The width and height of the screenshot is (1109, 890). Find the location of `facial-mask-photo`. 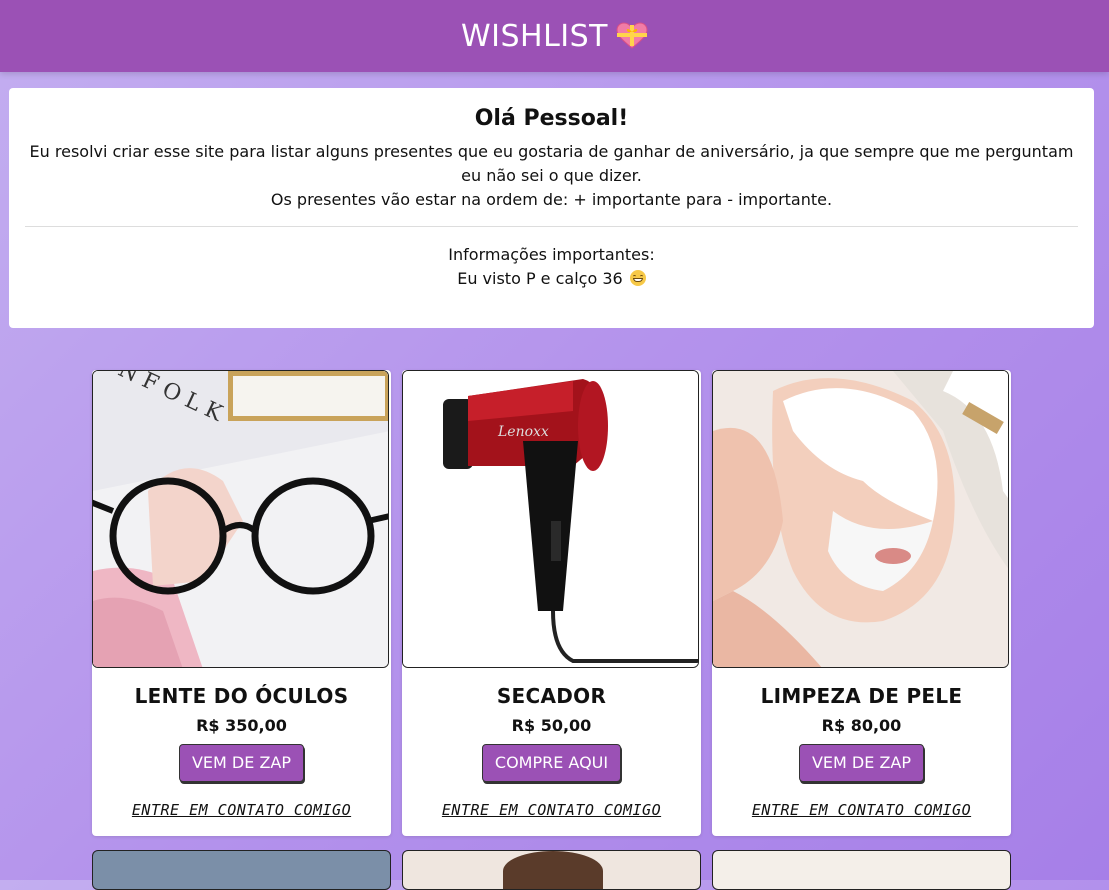

facial-mask-photo is located at coordinates (860, 519).